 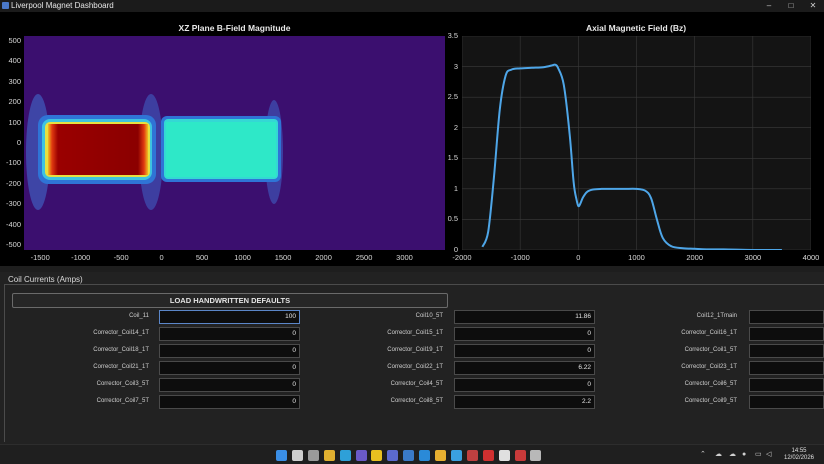 What do you see at coordinates (323, 257) in the screenshot?
I see `heatmap-xtick-label: 2000` at bounding box center [323, 257].